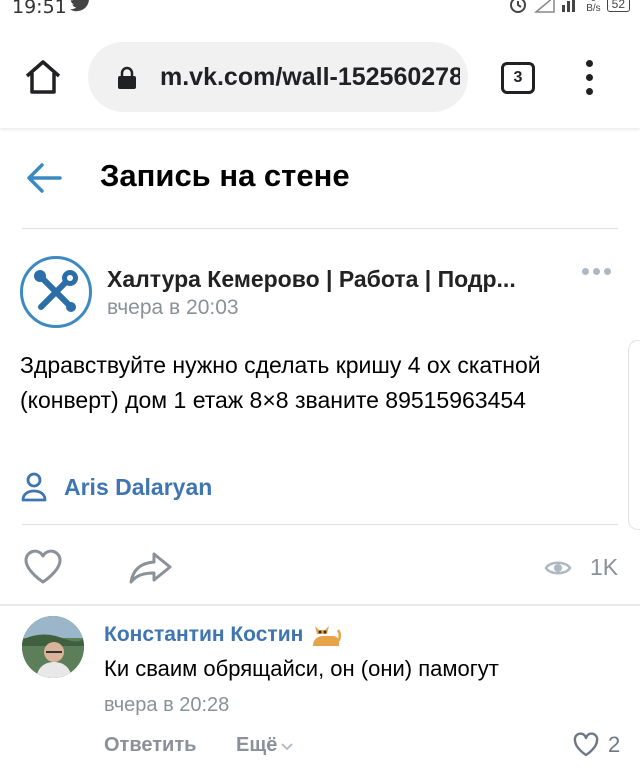 The width and height of the screenshot is (640, 782). What do you see at coordinates (518, 6) in the screenshot?
I see `alarm-icon` at bounding box center [518, 6].